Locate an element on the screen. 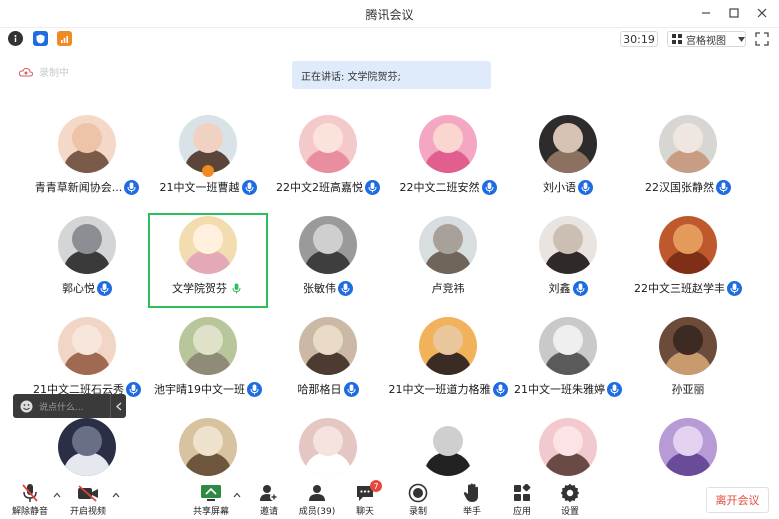 This screenshot has height=519, width=779. participant-tile: 哈那格日 is located at coordinates (328, 361).